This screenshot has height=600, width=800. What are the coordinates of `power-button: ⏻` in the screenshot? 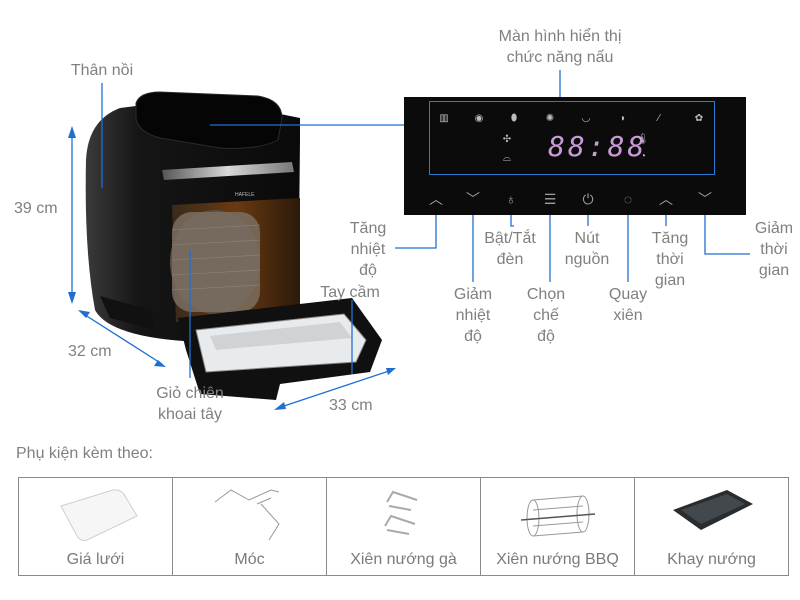 It's located at (588, 199).